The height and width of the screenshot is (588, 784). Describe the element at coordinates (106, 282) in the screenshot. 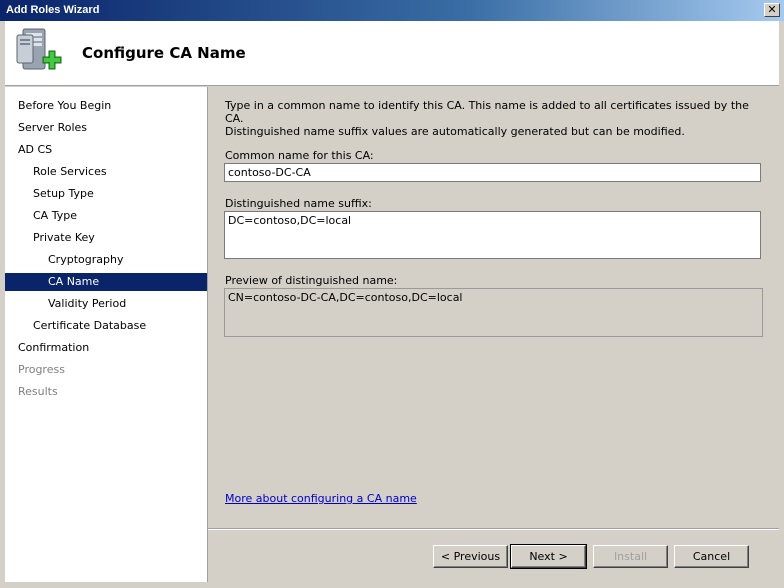

I see `nav-item-ca-name: CA Name` at that location.